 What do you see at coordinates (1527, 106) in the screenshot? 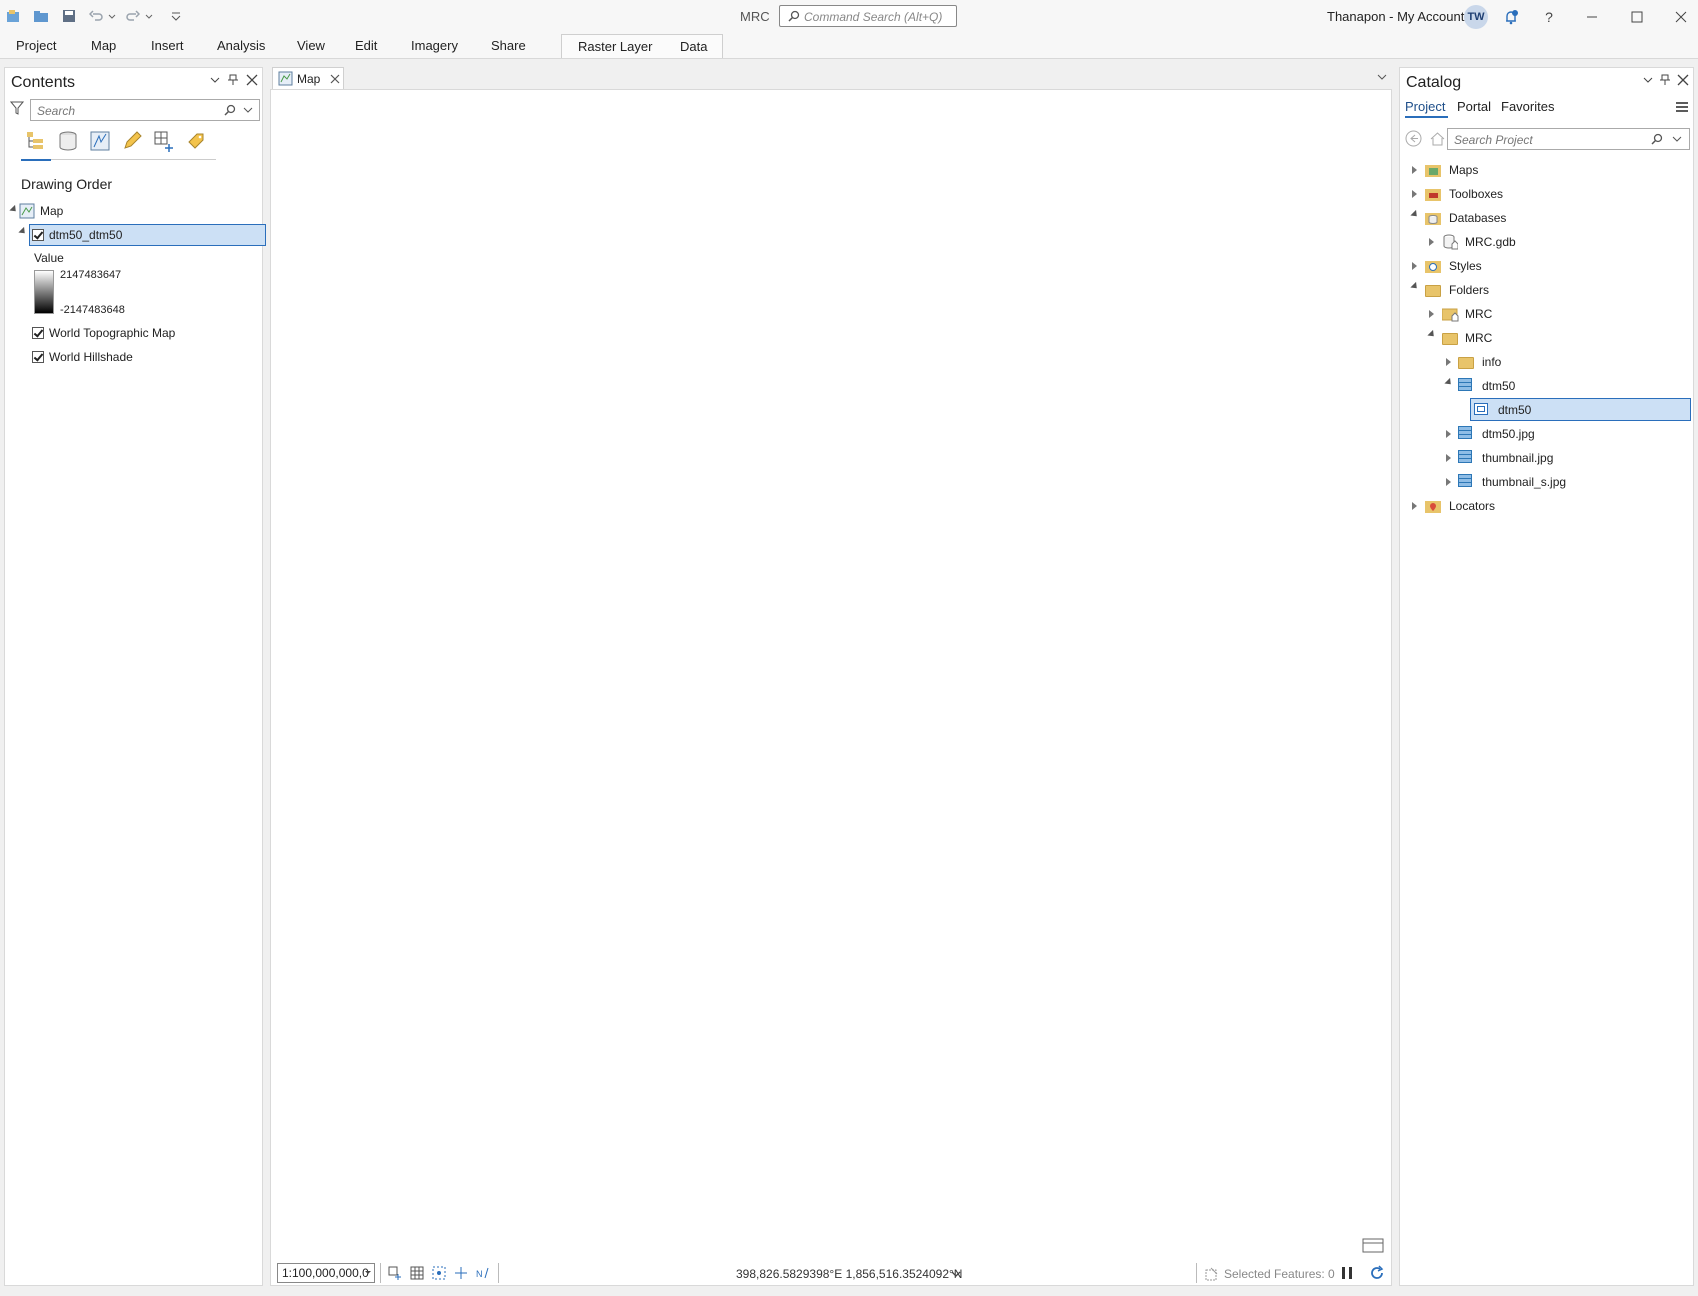
I see `catalog-tab-favorites: Favorites` at bounding box center [1527, 106].